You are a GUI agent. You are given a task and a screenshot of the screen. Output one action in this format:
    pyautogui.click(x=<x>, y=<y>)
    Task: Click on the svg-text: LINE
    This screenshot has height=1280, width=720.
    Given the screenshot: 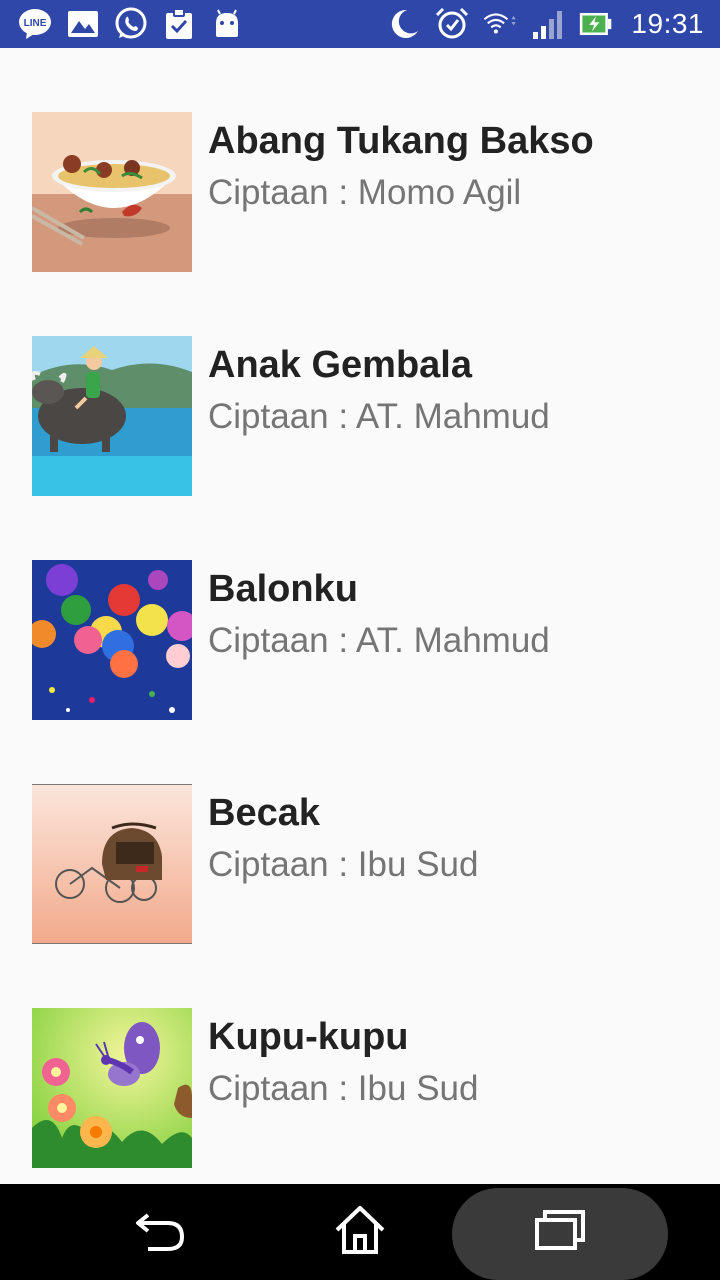 What is the action you would take?
    pyautogui.click(x=35, y=23)
    